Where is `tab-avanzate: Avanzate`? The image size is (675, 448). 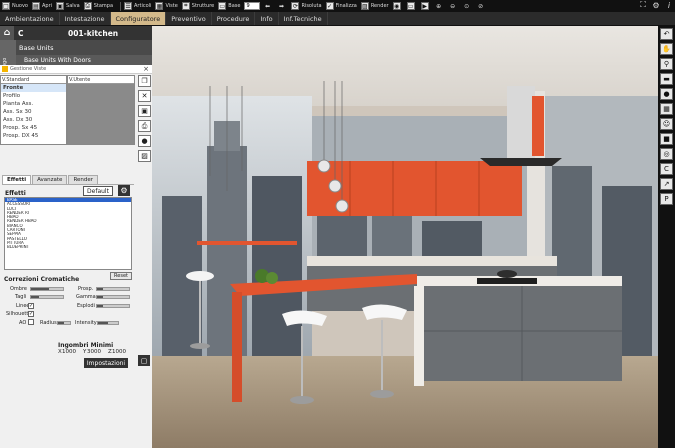 tab-avanzate: Avanzate is located at coordinates (50, 179).